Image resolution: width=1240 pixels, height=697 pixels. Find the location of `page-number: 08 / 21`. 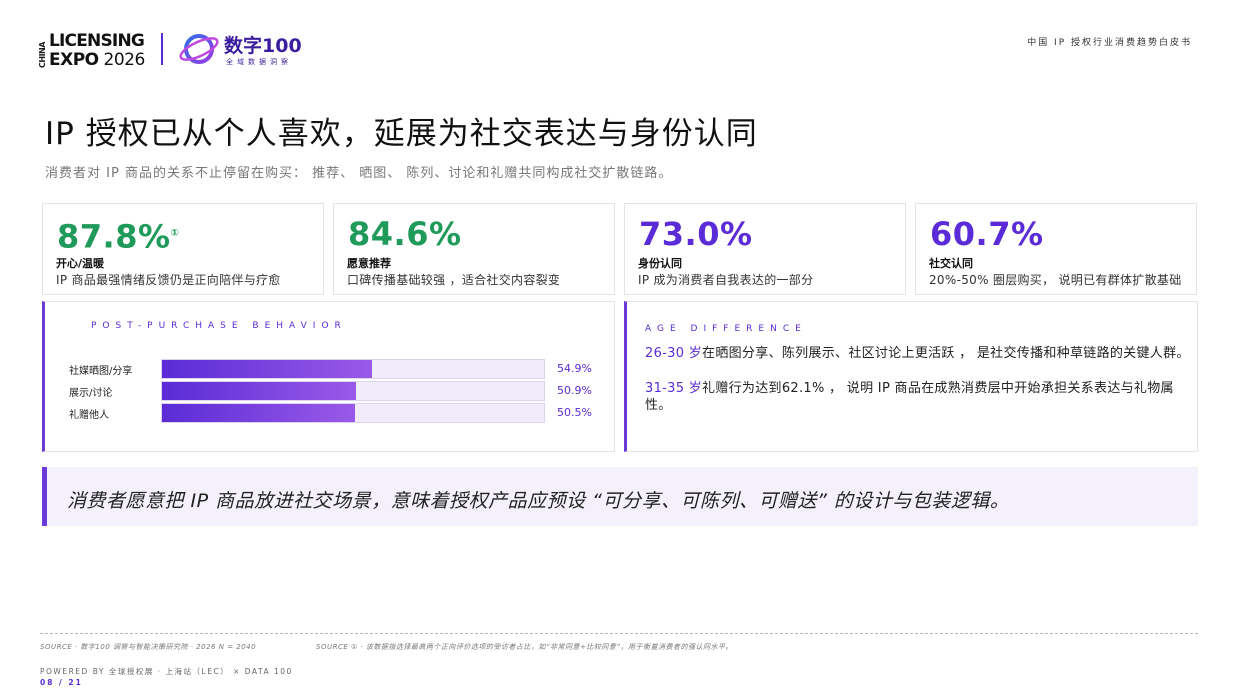

page-number: 08 / 21 is located at coordinates (61, 682).